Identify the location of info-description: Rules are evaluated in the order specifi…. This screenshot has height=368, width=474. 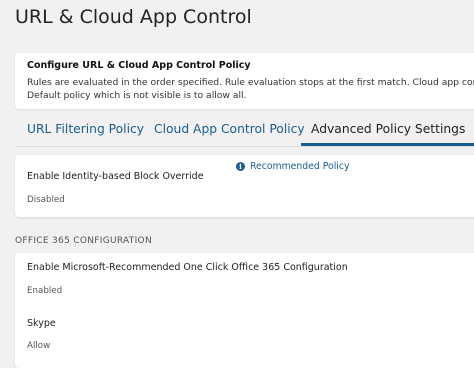
(250, 89).